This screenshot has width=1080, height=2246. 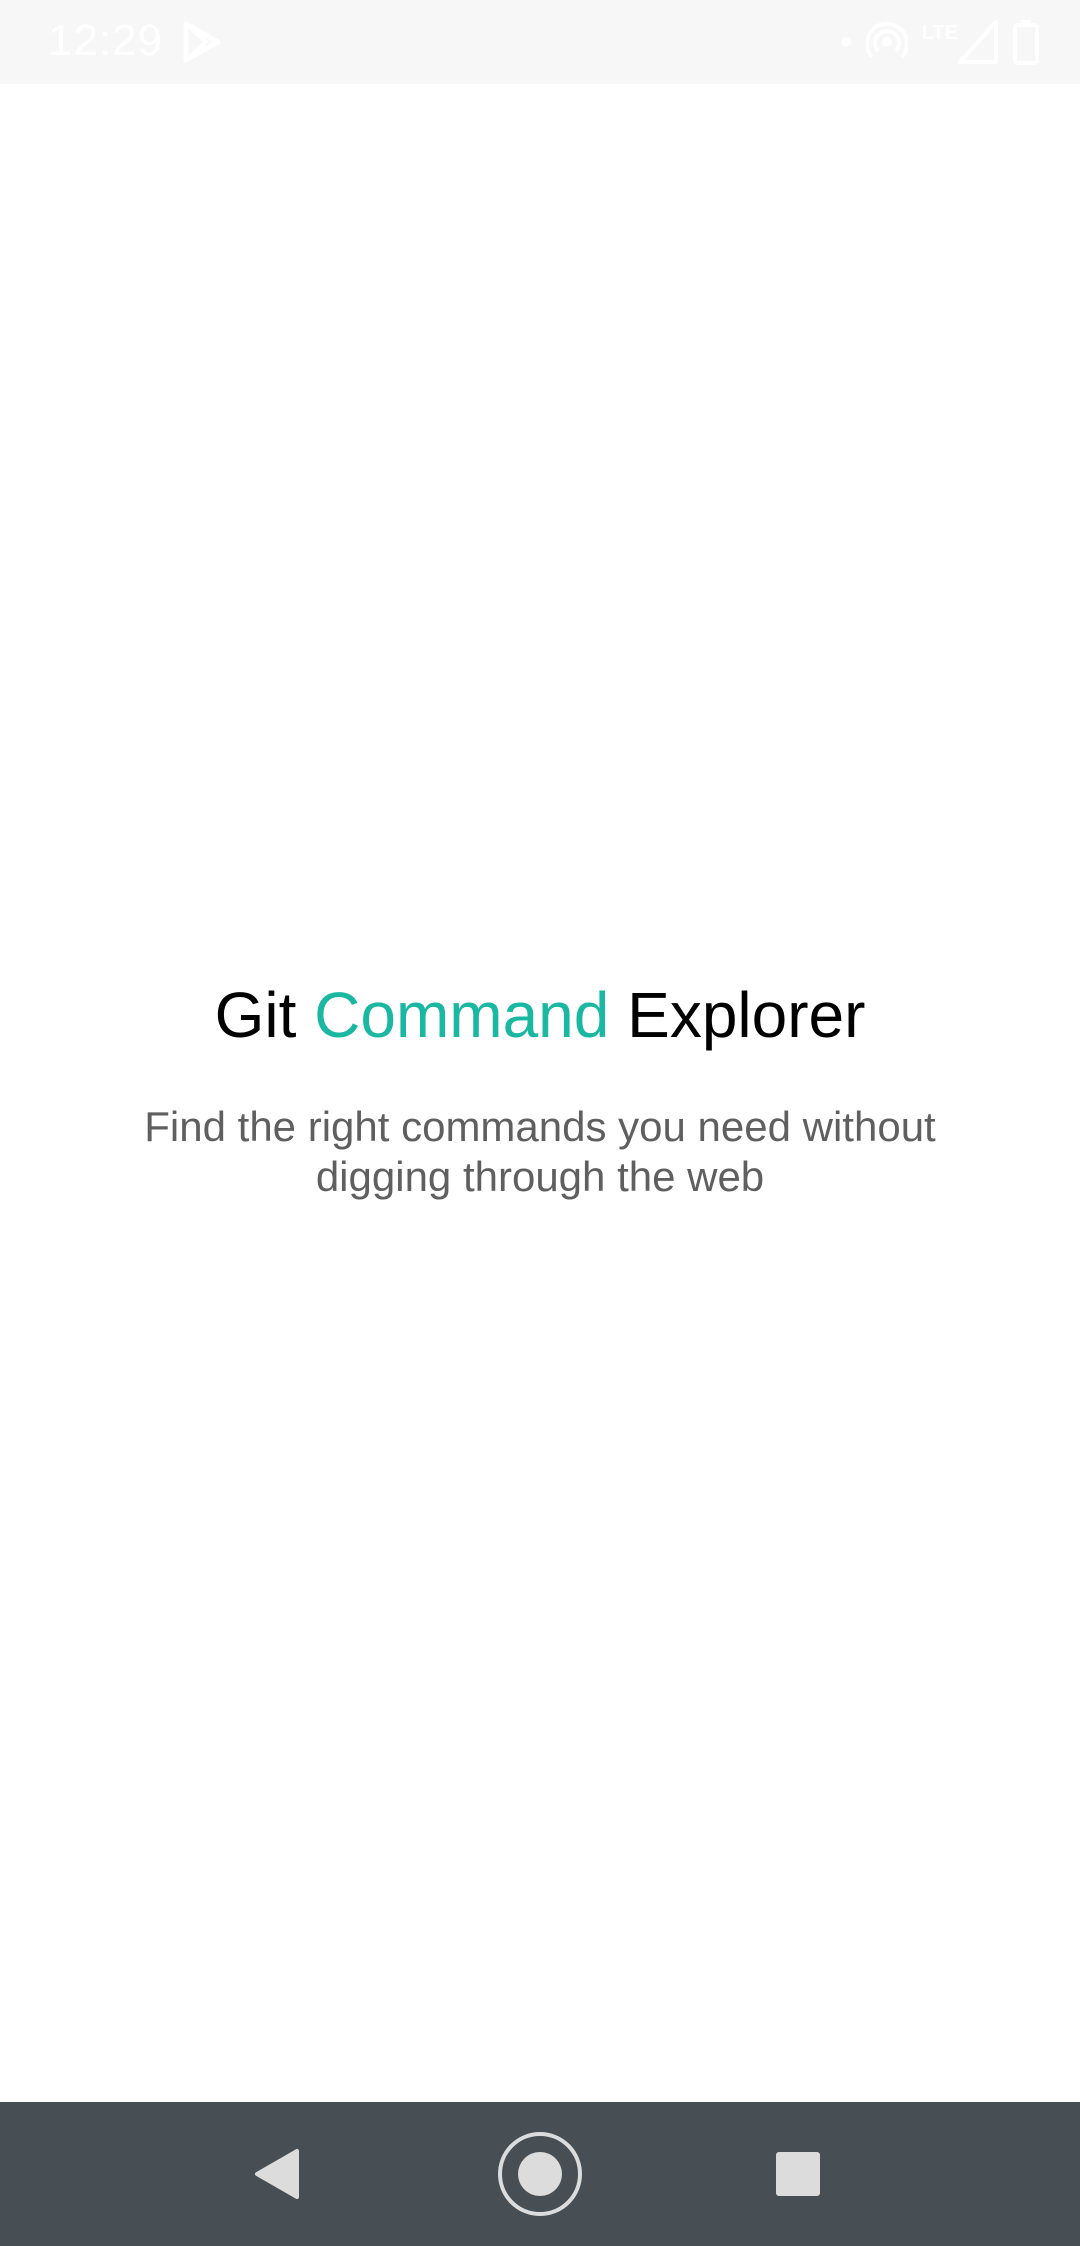 What do you see at coordinates (106, 40) in the screenshot?
I see `status-time: 12:29` at bounding box center [106, 40].